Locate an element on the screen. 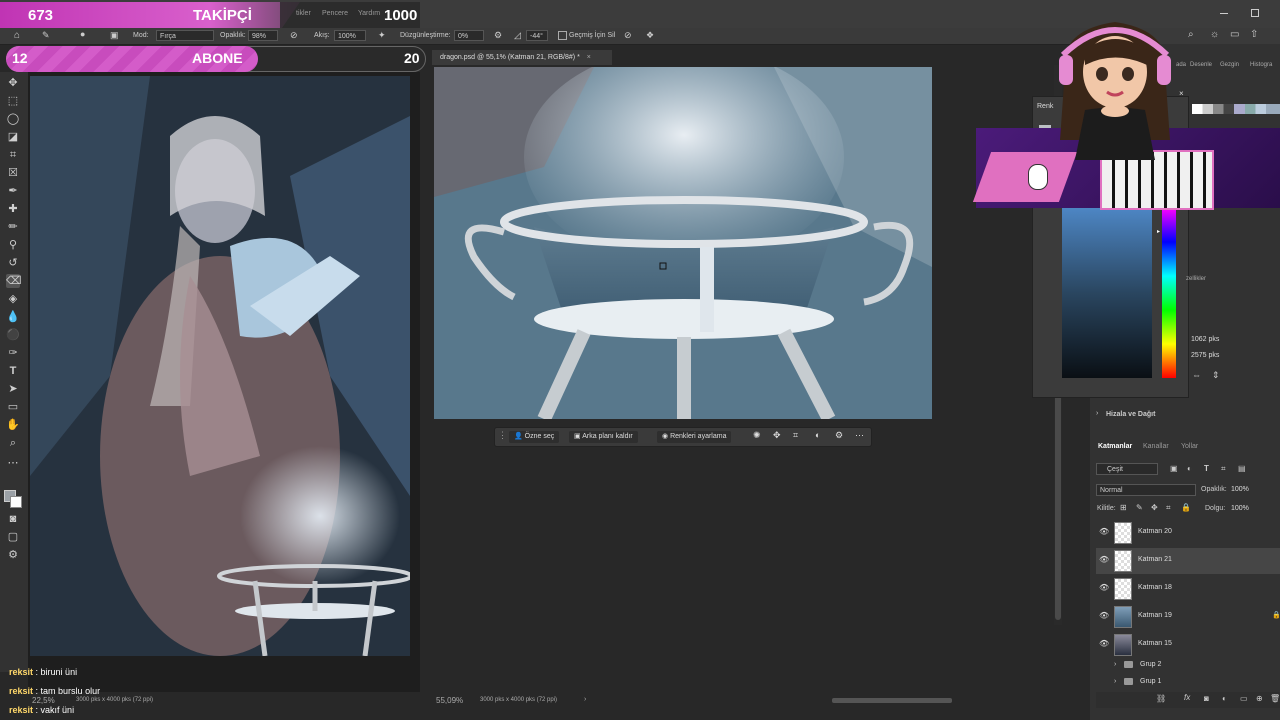 The height and width of the screenshot is (720, 1280). menu-item-window: Pencere is located at coordinates (335, 13).